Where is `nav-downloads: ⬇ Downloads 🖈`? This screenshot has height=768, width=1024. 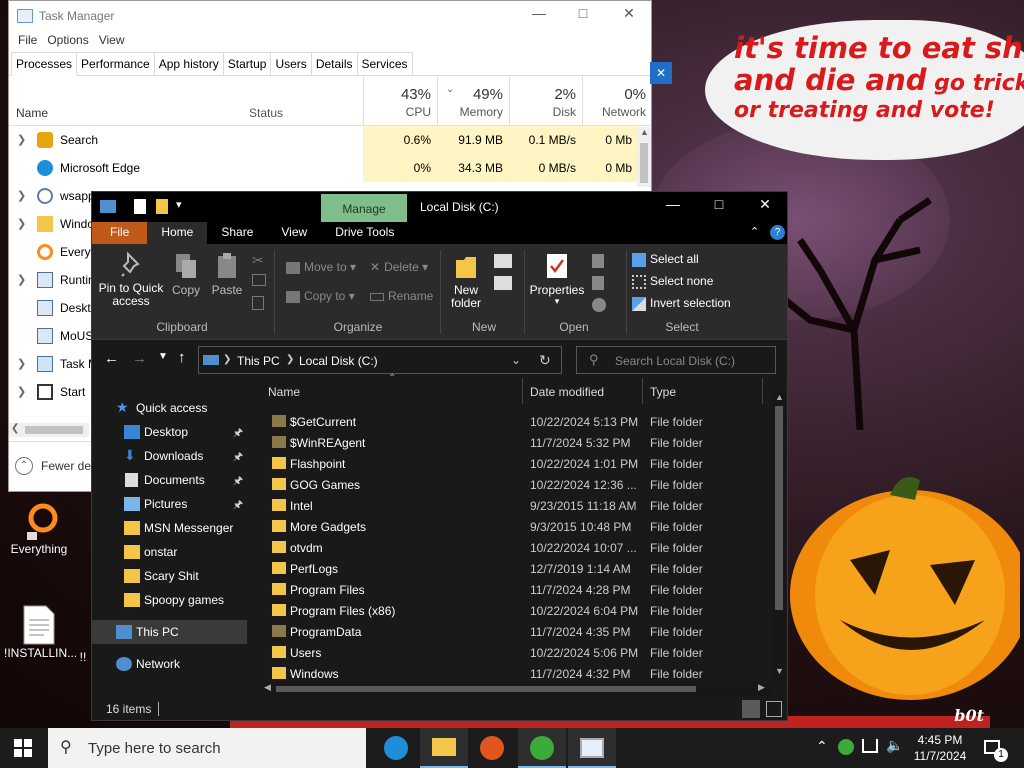 nav-downloads: ⬇ Downloads 🖈 is located at coordinates (169, 456).